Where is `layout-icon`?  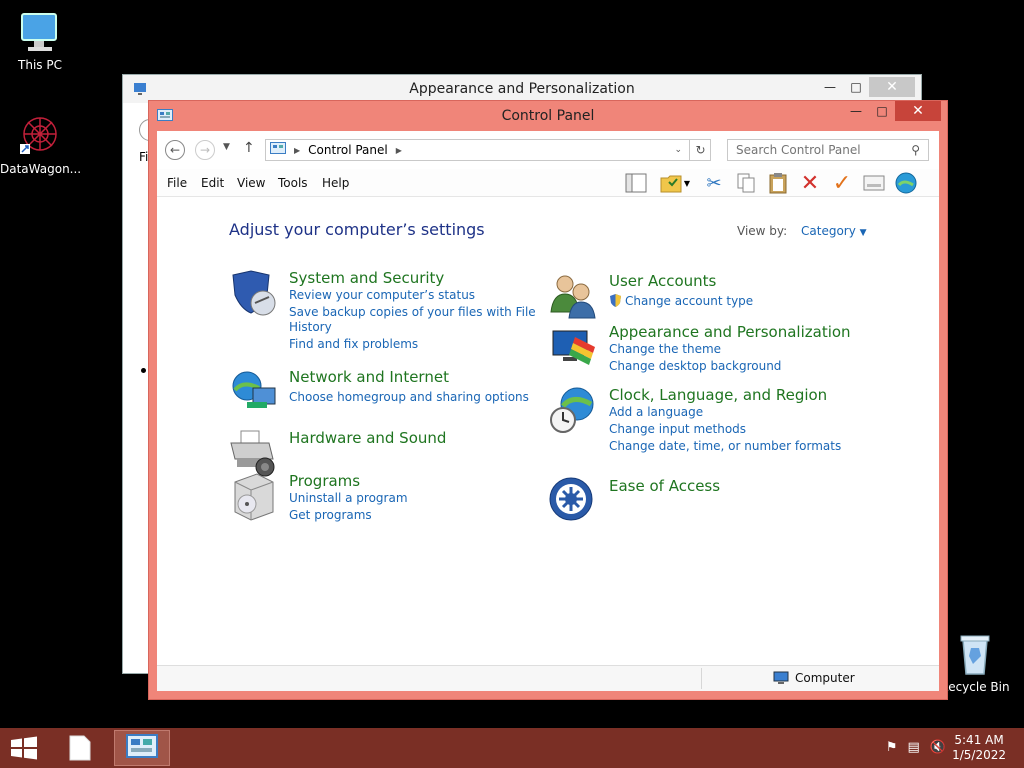 layout-icon is located at coordinates (636, 183).